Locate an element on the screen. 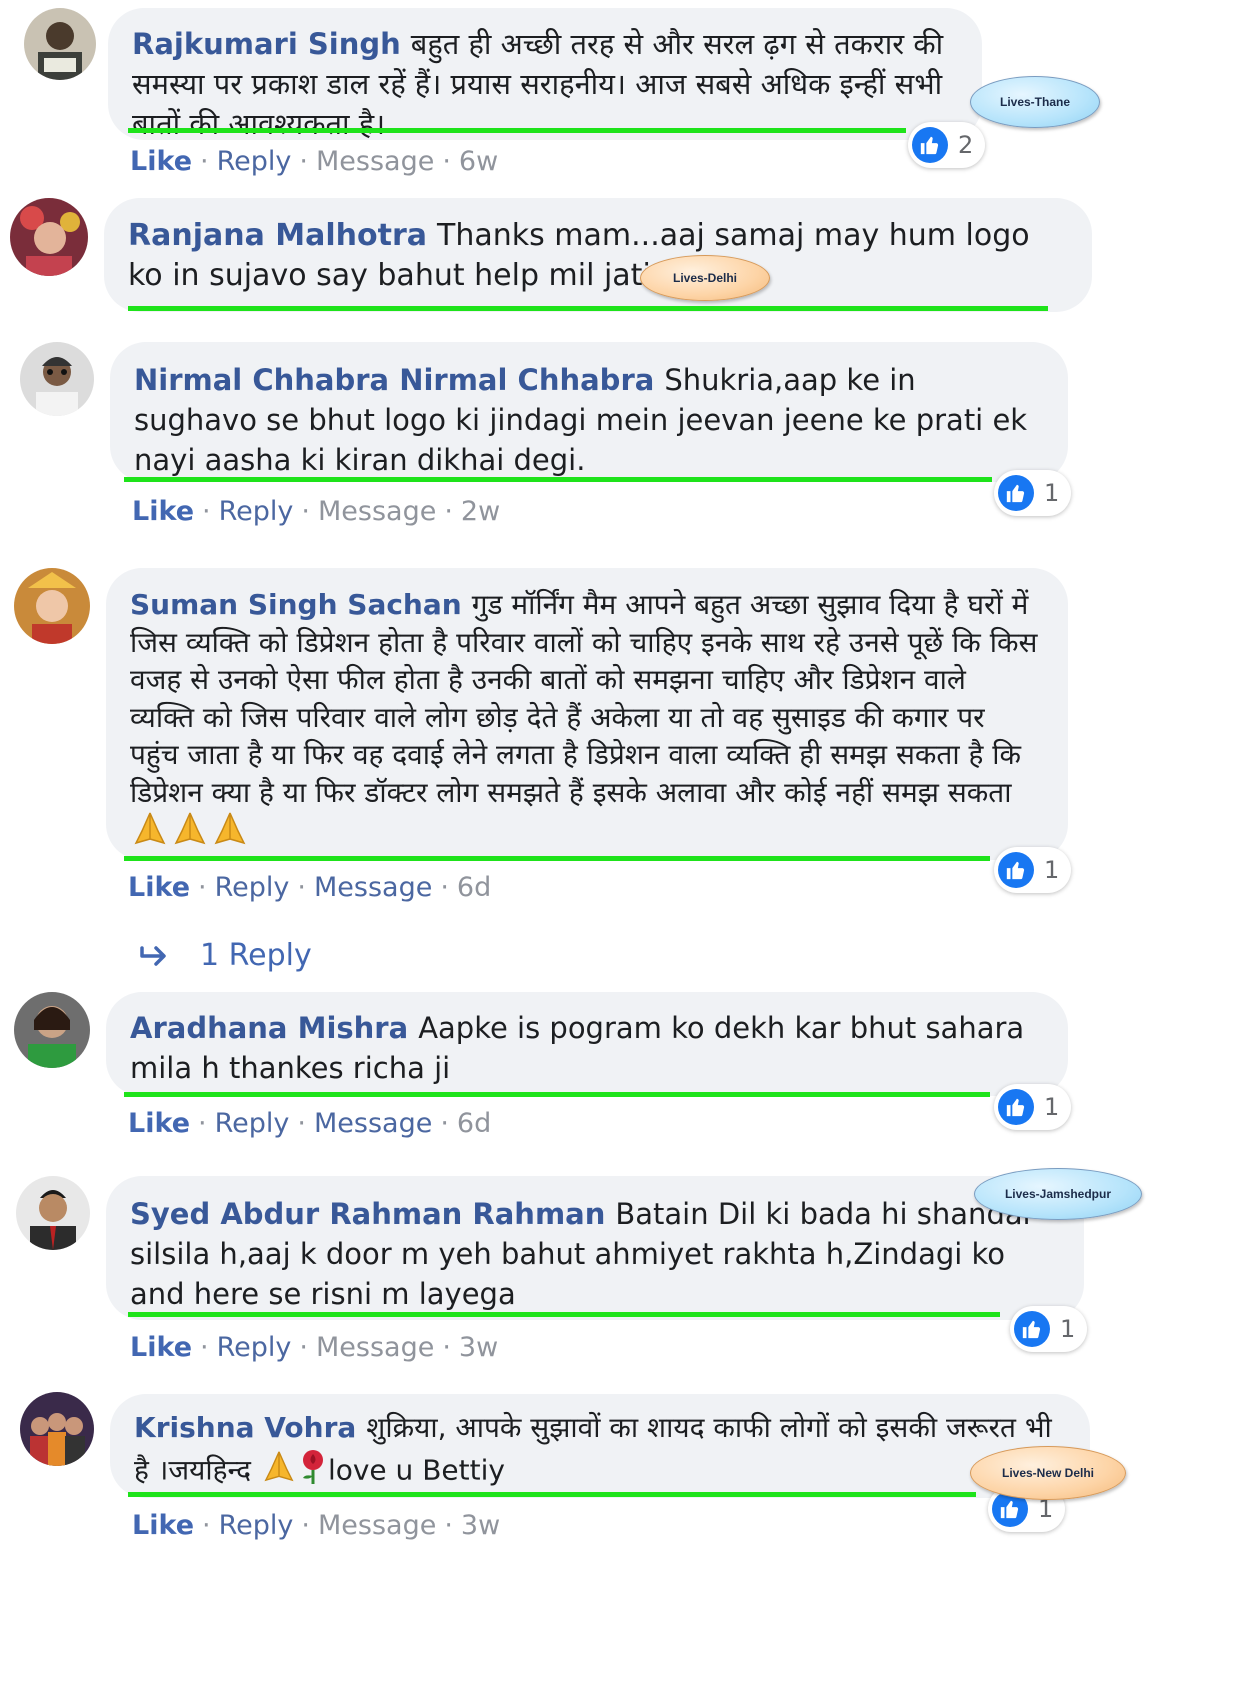 This screenshot has height=1701, width=1243. comment-actions: Like · Reply · Message · 2w is located at coordinates (316, 511).